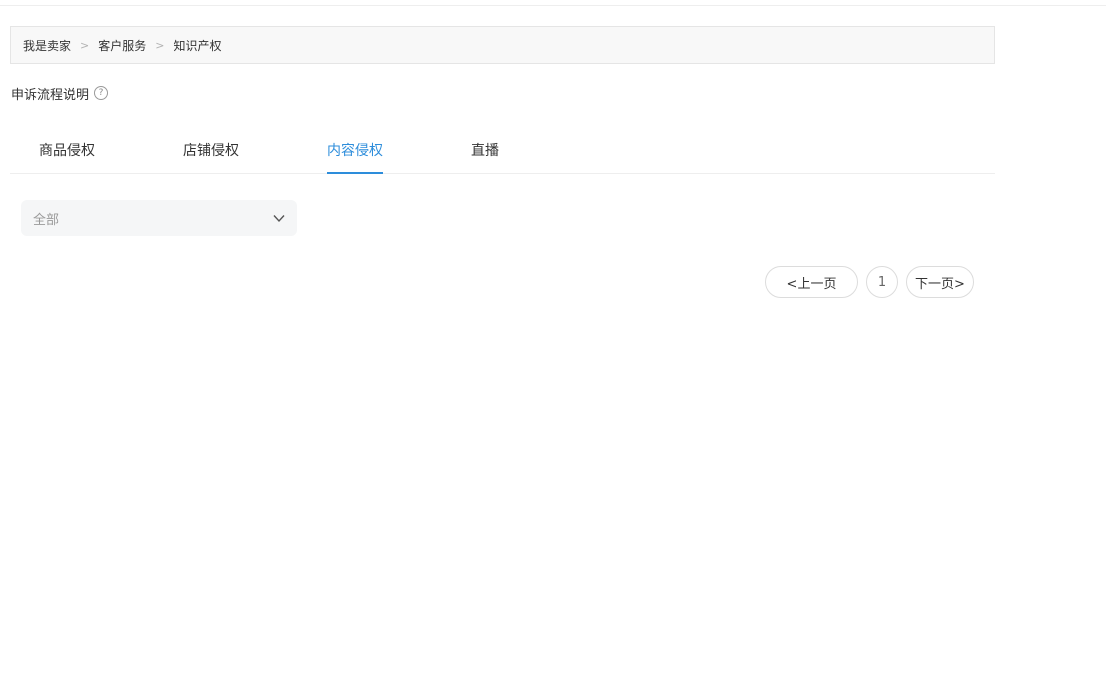 The height and width of the screenshot is (699, 1106). What do you see at coordinates (811, 282) in the screenshot?
I see `prev-page-button: <上一页` at bounding box center [811, 282].